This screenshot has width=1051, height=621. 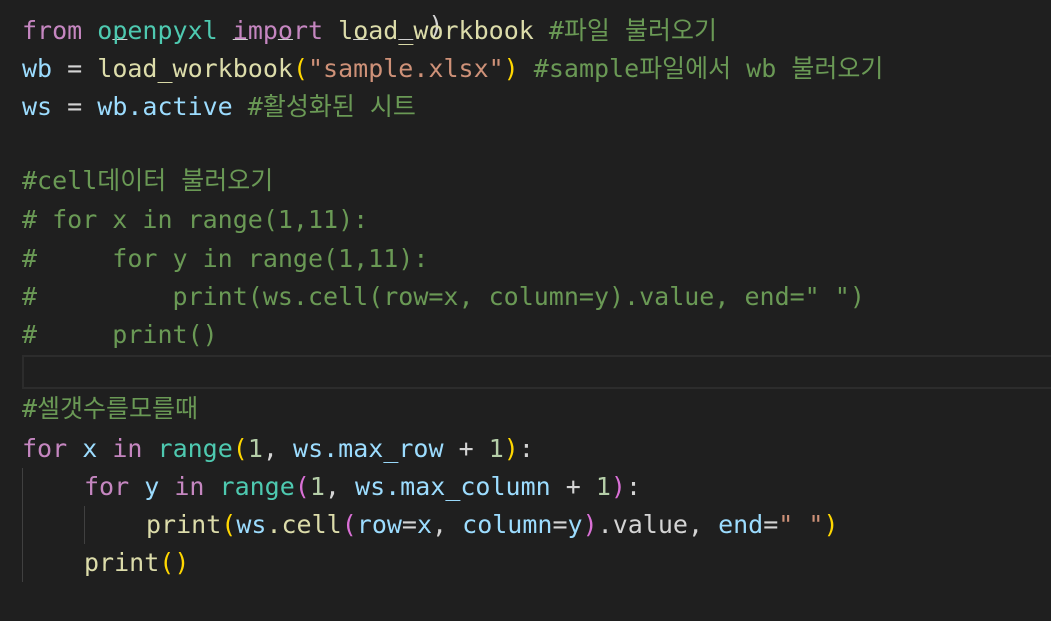 What do you see at coordinates (148, 180) in the screenshot?
I see `code-line-5: #cell데이터 불러오기` at bounding box center [148, 180].